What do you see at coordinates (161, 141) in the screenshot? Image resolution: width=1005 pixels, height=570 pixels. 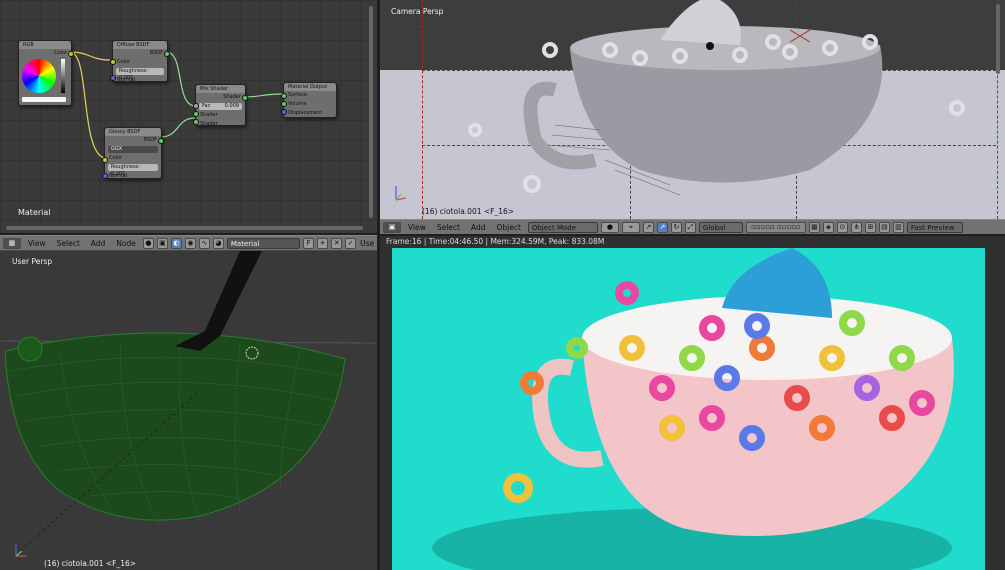 I see `glossy-bsdf-socket` at bounding box center [161, 141].